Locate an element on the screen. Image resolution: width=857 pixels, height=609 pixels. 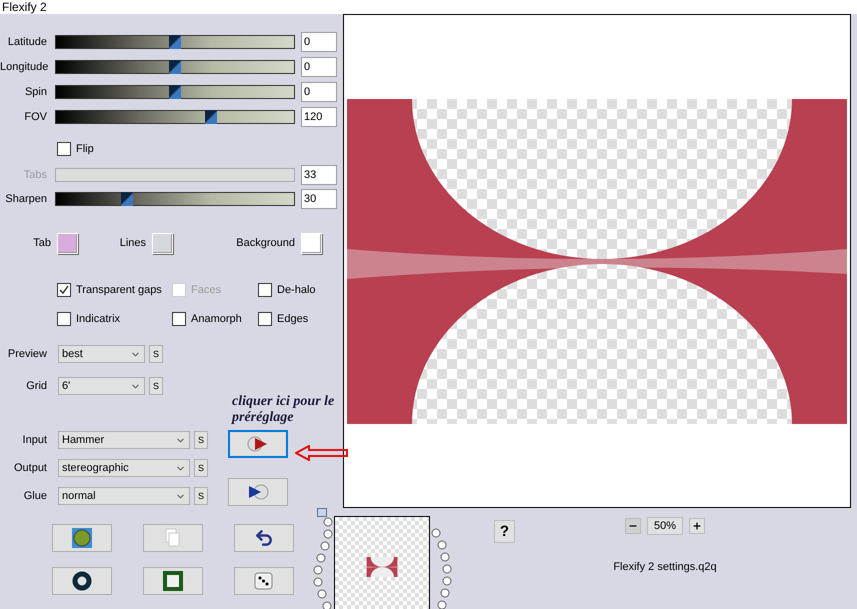
slider-label: FOV is located at coordinates (35, 117).